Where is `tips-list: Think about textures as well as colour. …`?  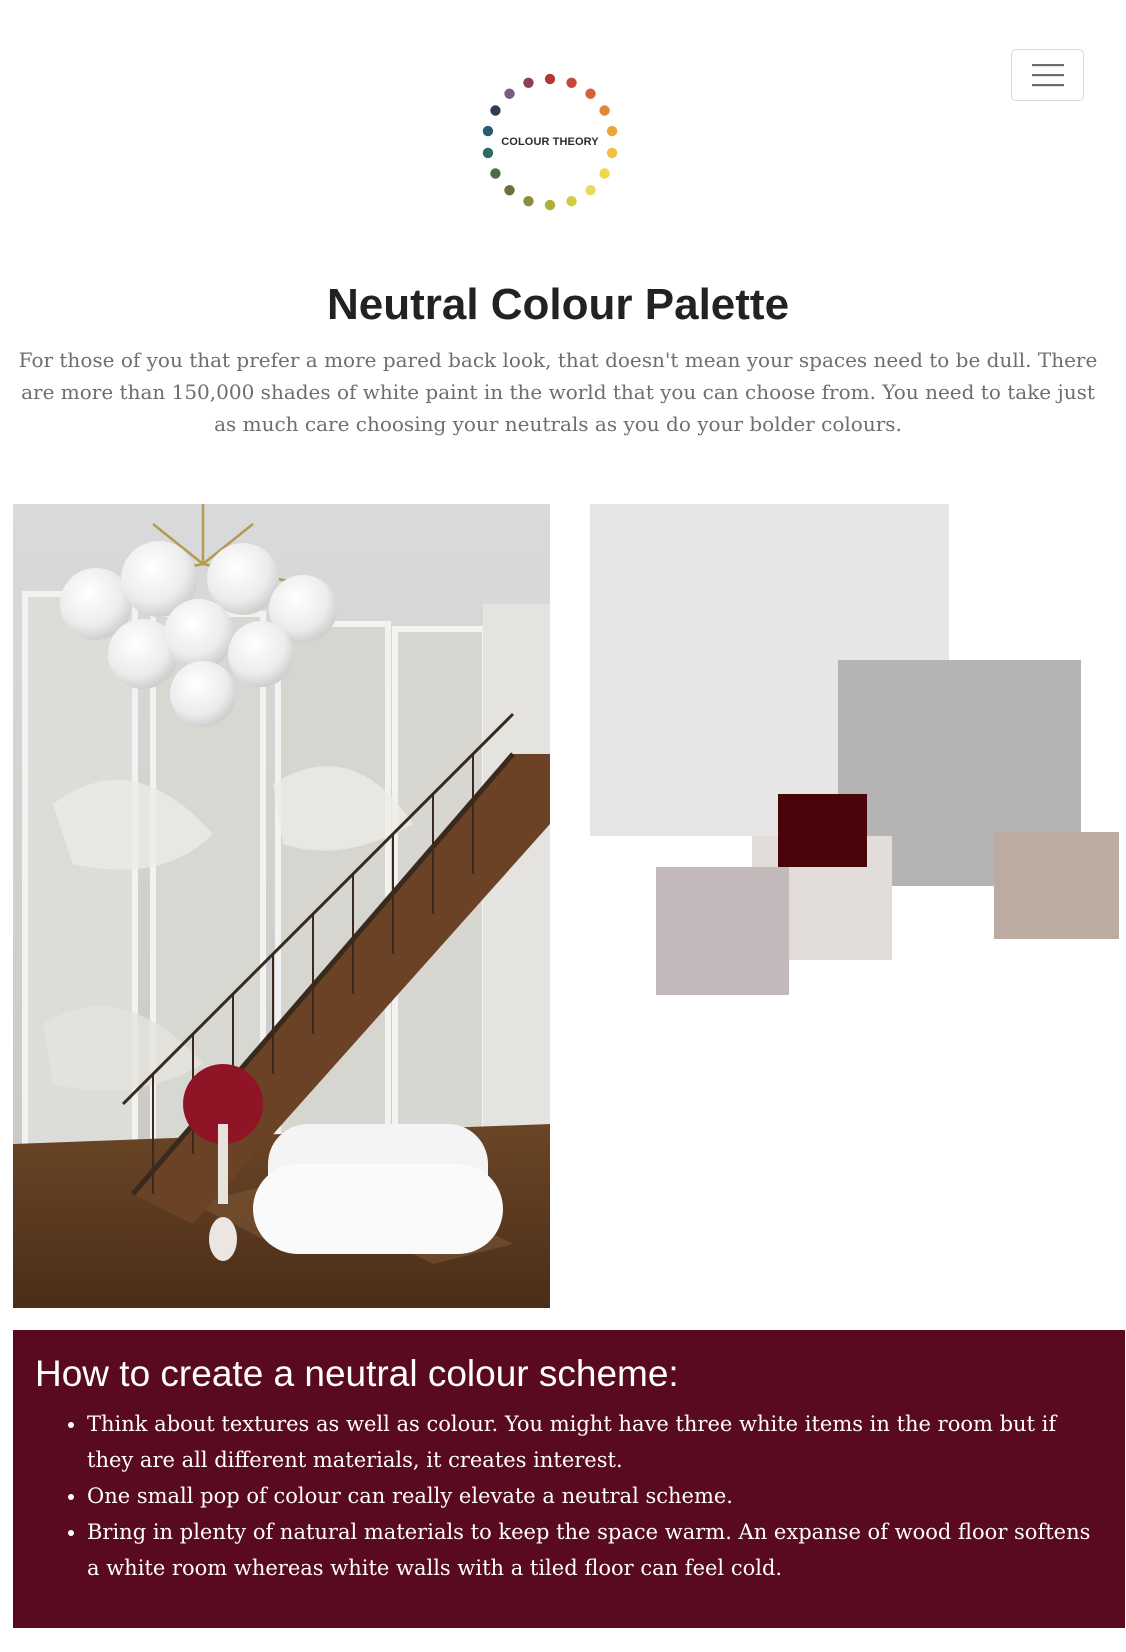
tips-list: Think about textures as well as colour. … is located at coordinates (569, 1496).